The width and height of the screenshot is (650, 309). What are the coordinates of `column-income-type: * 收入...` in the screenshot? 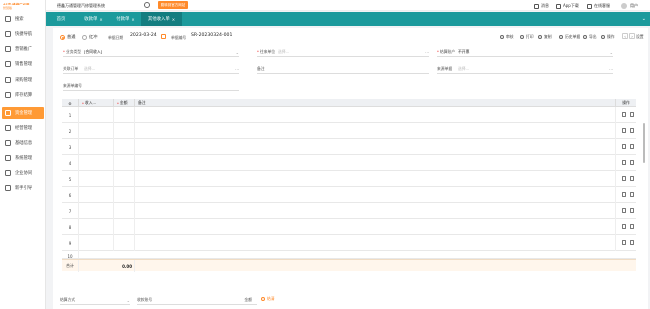 It's located at (96, 103).